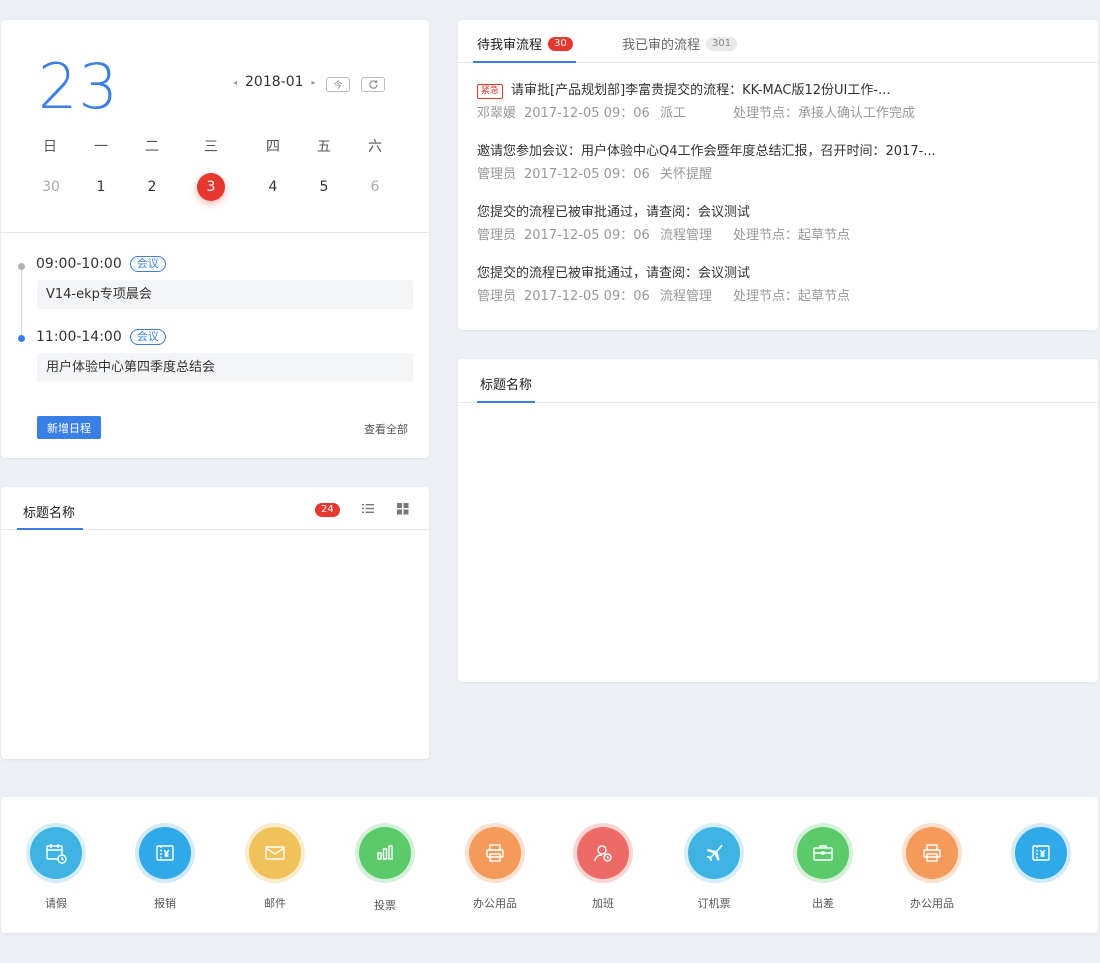 This screenshot has height=963, width=1100. I want to click on app-overtime: 加班, so click(603, 867).